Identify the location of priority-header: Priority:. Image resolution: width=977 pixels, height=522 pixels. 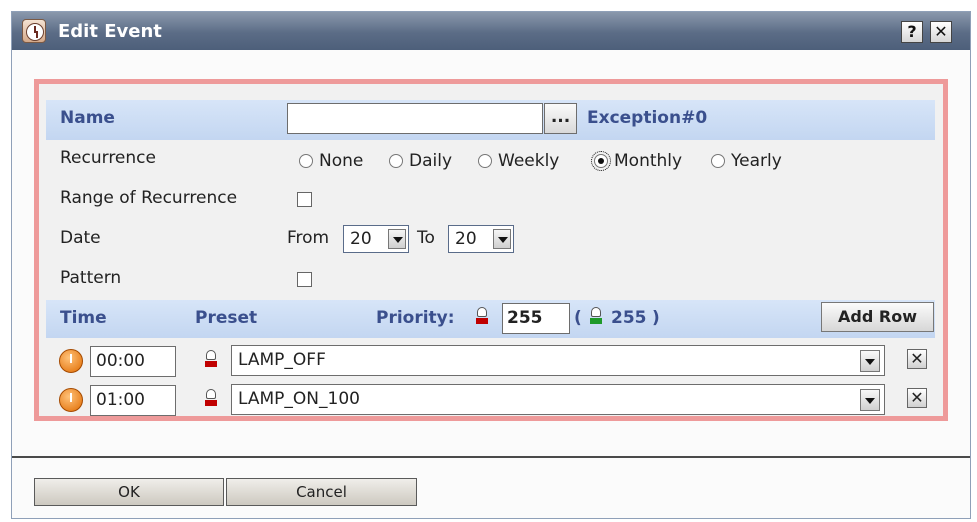
(415, 318).